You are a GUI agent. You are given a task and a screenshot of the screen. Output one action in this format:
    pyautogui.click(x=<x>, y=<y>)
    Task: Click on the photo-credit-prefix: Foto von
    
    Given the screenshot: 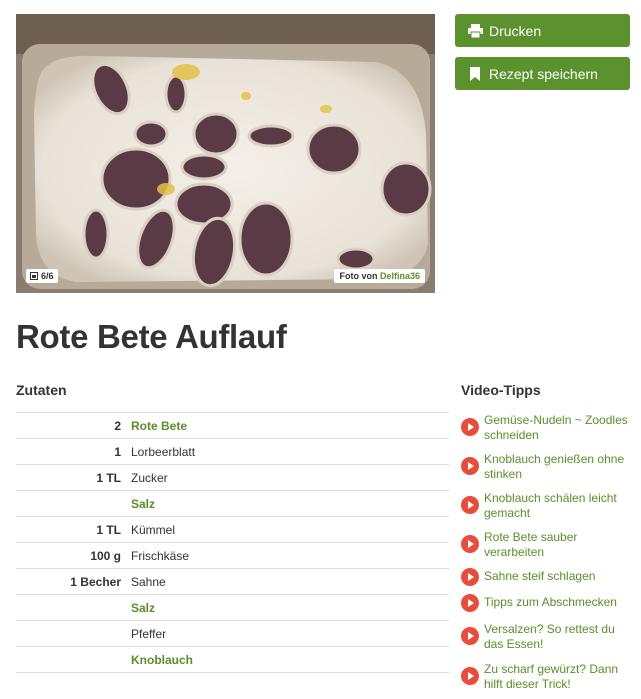 What is the action you would take?
    pyautogui.click(x=358, y=276)
    